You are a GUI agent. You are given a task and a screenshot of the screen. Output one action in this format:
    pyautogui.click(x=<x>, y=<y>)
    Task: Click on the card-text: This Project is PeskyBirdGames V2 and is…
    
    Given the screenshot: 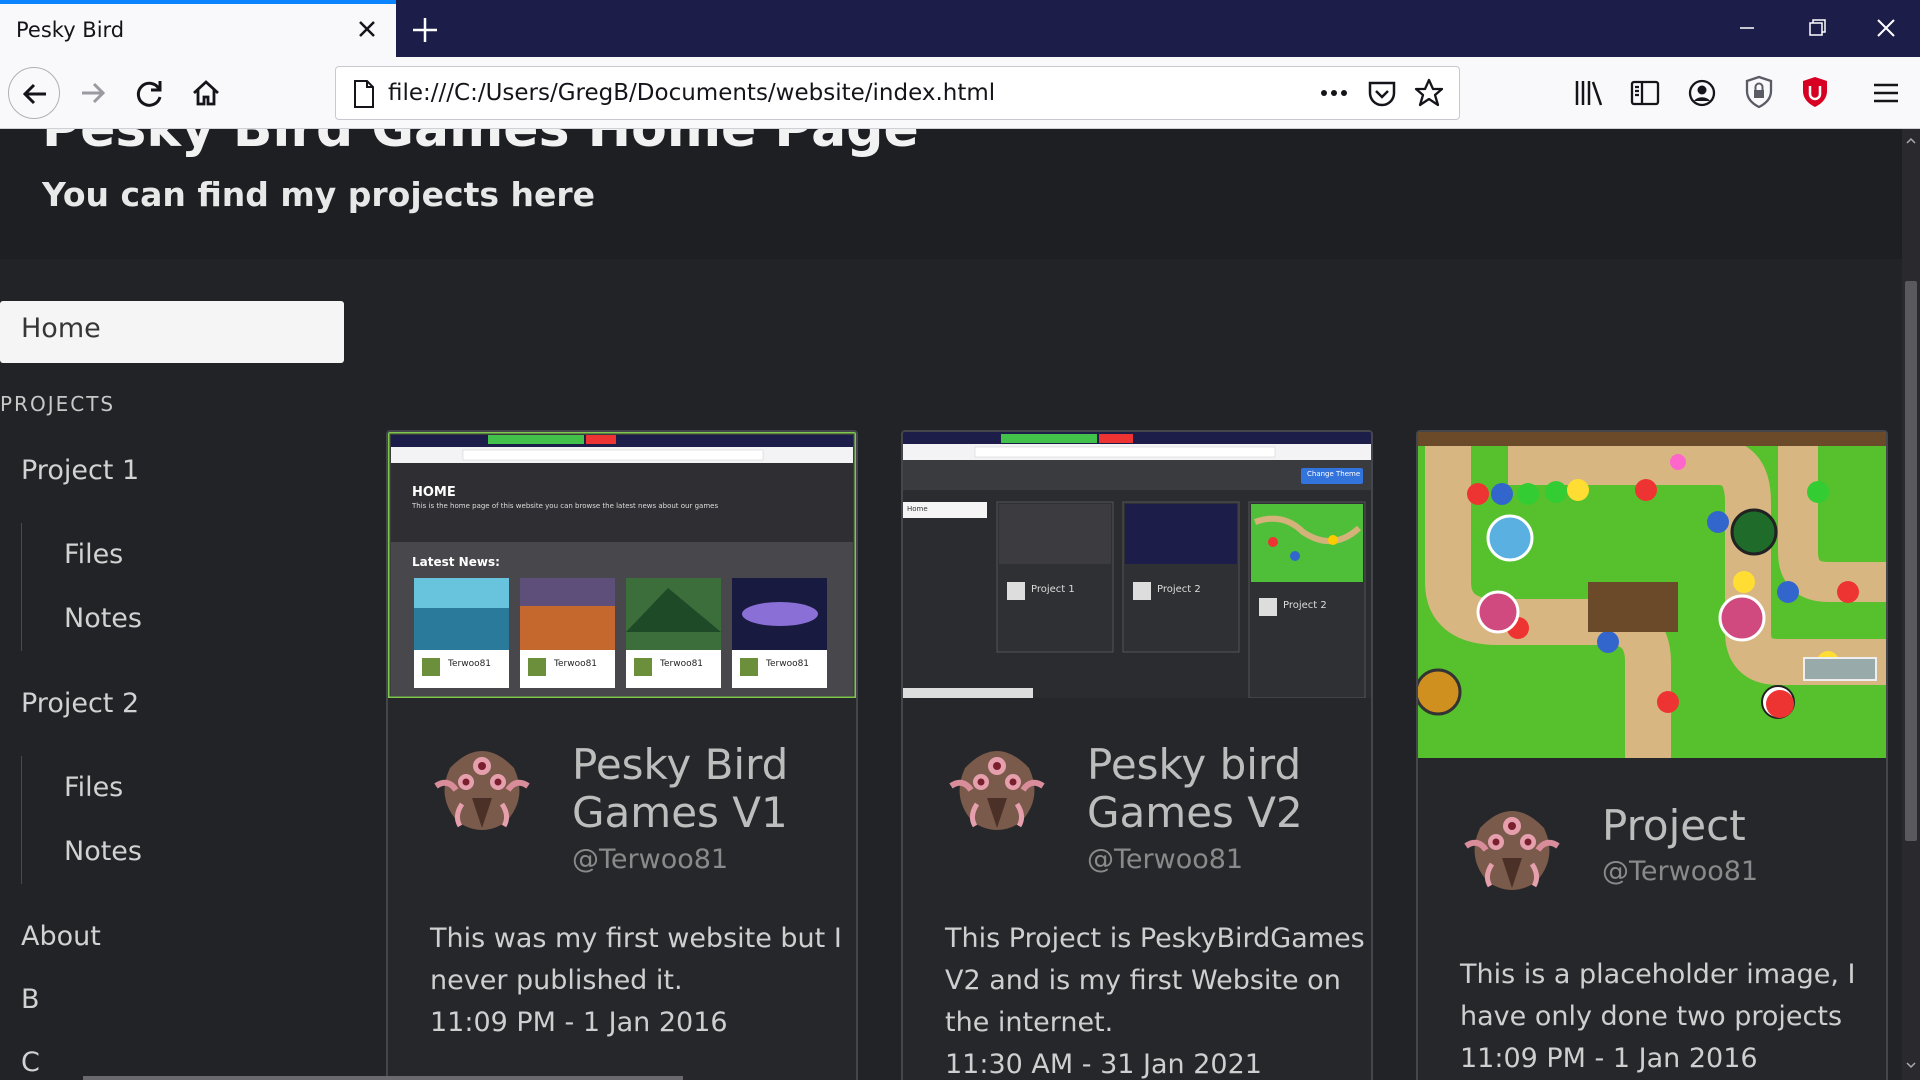 What is the action you would take?
    pyautogui.click(x=1155, y=999)
    